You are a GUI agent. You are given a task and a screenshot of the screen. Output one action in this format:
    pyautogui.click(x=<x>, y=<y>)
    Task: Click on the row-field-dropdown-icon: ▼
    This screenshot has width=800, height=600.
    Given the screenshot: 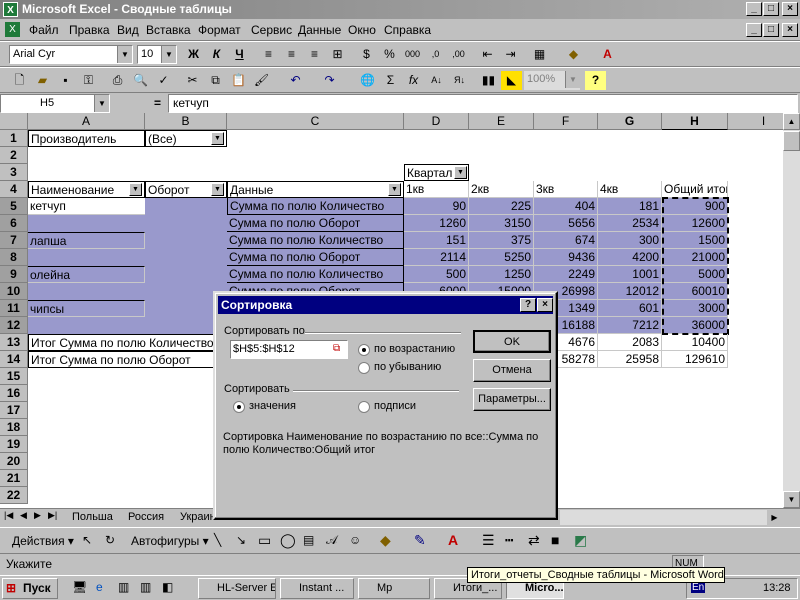 What is the action you would take?
    pyautogui.click(x=135, y=189)
    